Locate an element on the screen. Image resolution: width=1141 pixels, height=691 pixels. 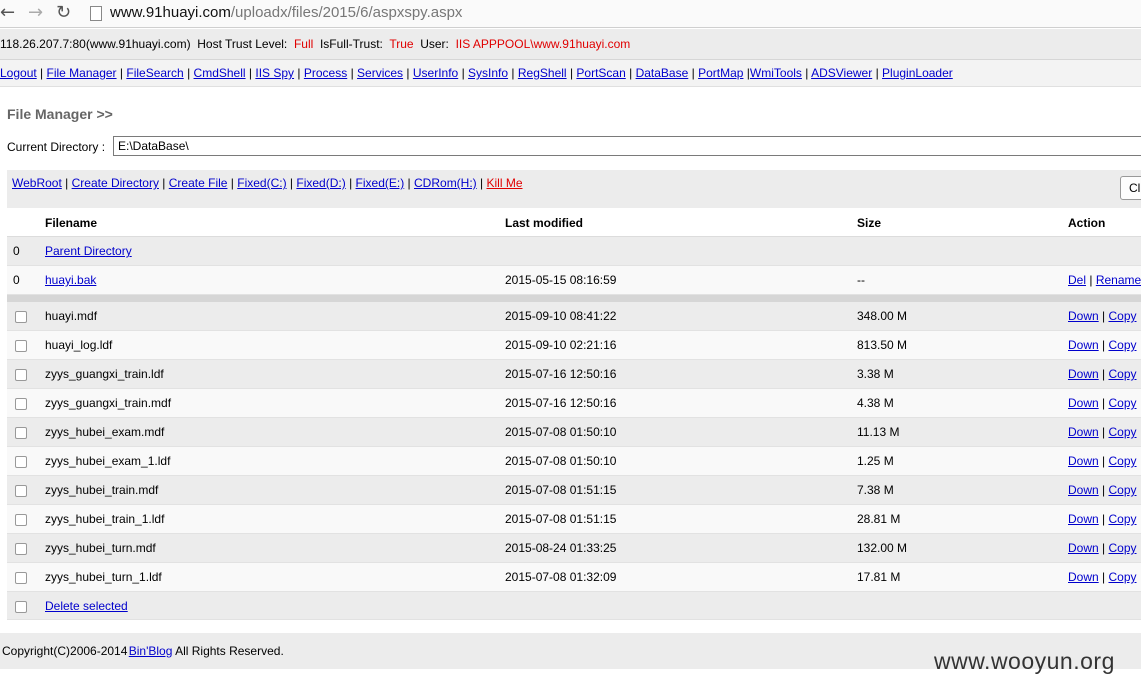
link-drive-c: Fixed(C:) is located at coordinates (261, 183).